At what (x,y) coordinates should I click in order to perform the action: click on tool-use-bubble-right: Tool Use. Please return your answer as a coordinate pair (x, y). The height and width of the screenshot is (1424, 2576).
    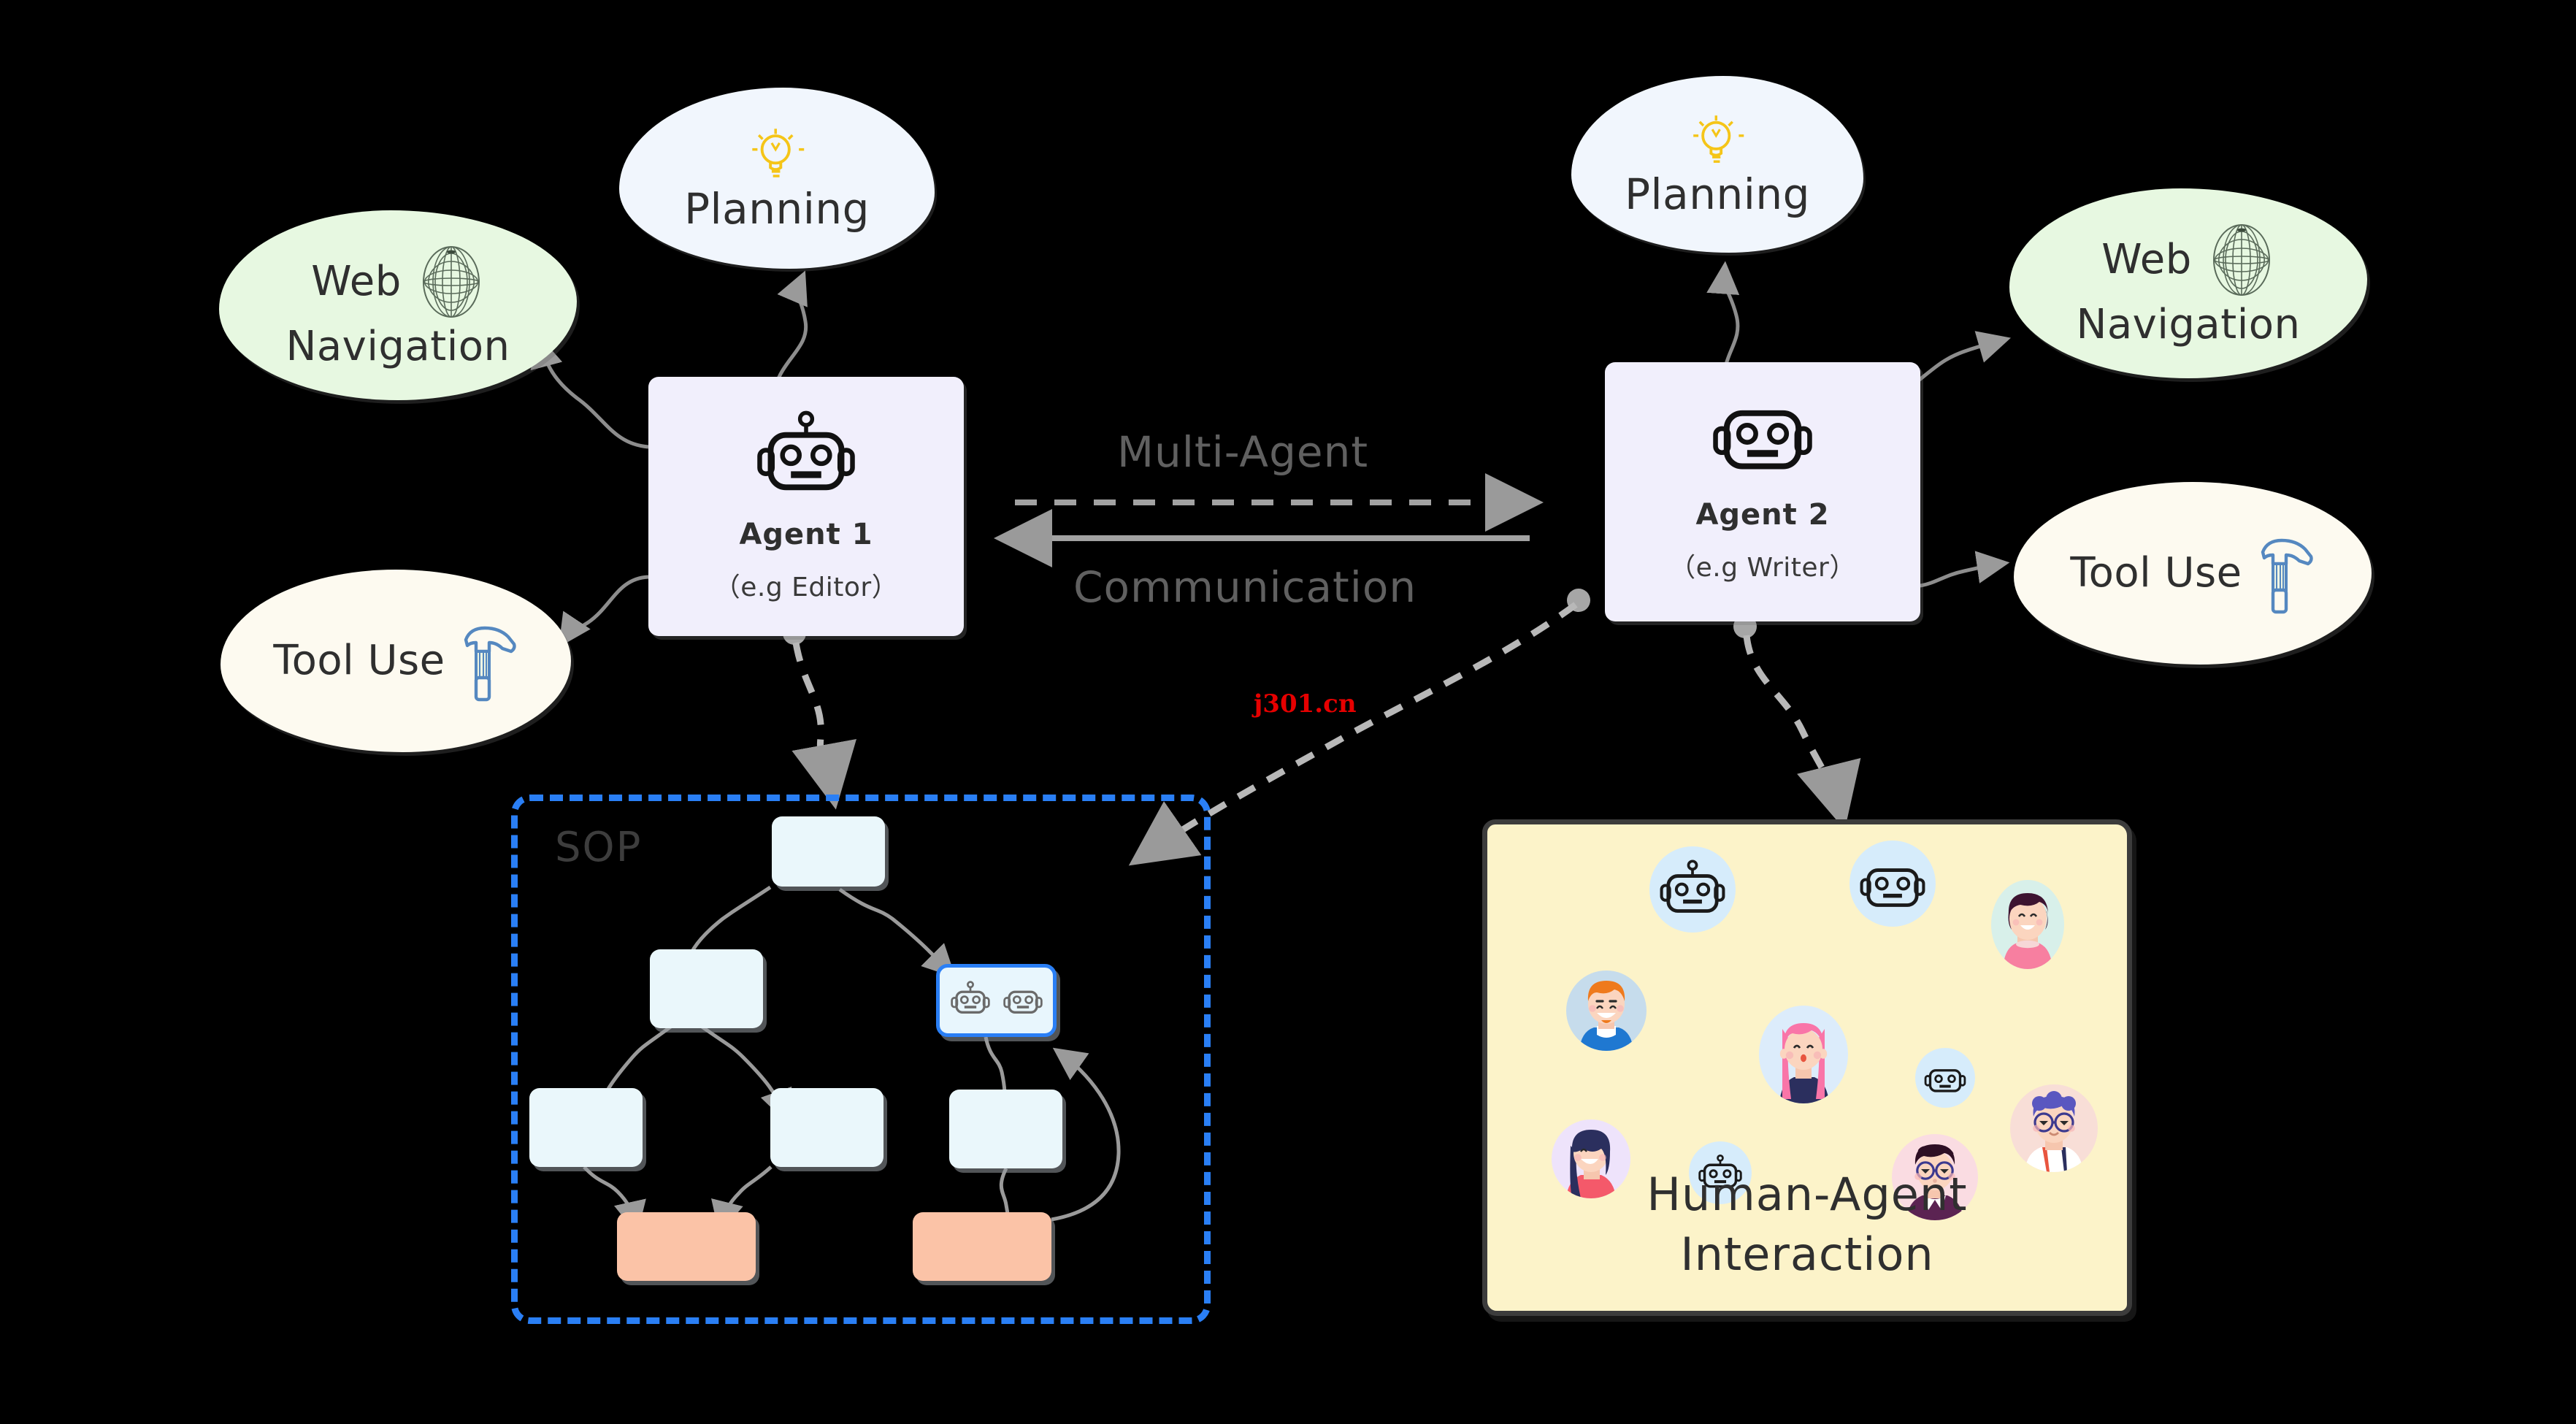
    Looking at the image, I should click on (2193, 574).